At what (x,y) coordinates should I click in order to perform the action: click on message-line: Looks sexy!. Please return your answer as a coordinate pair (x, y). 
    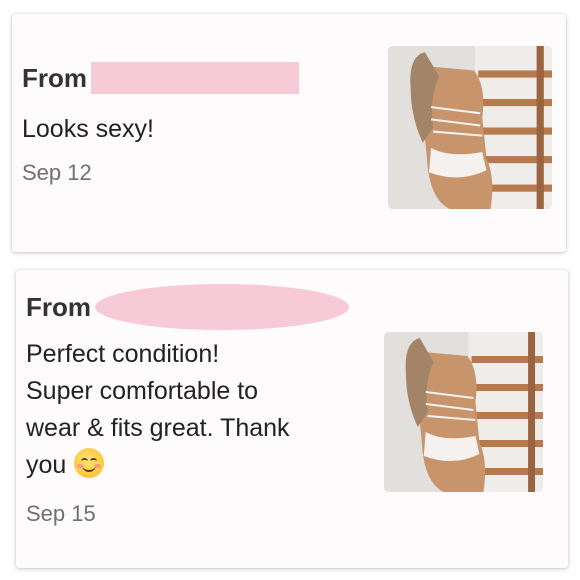
    Looking at the image, I should click on (88, 129).